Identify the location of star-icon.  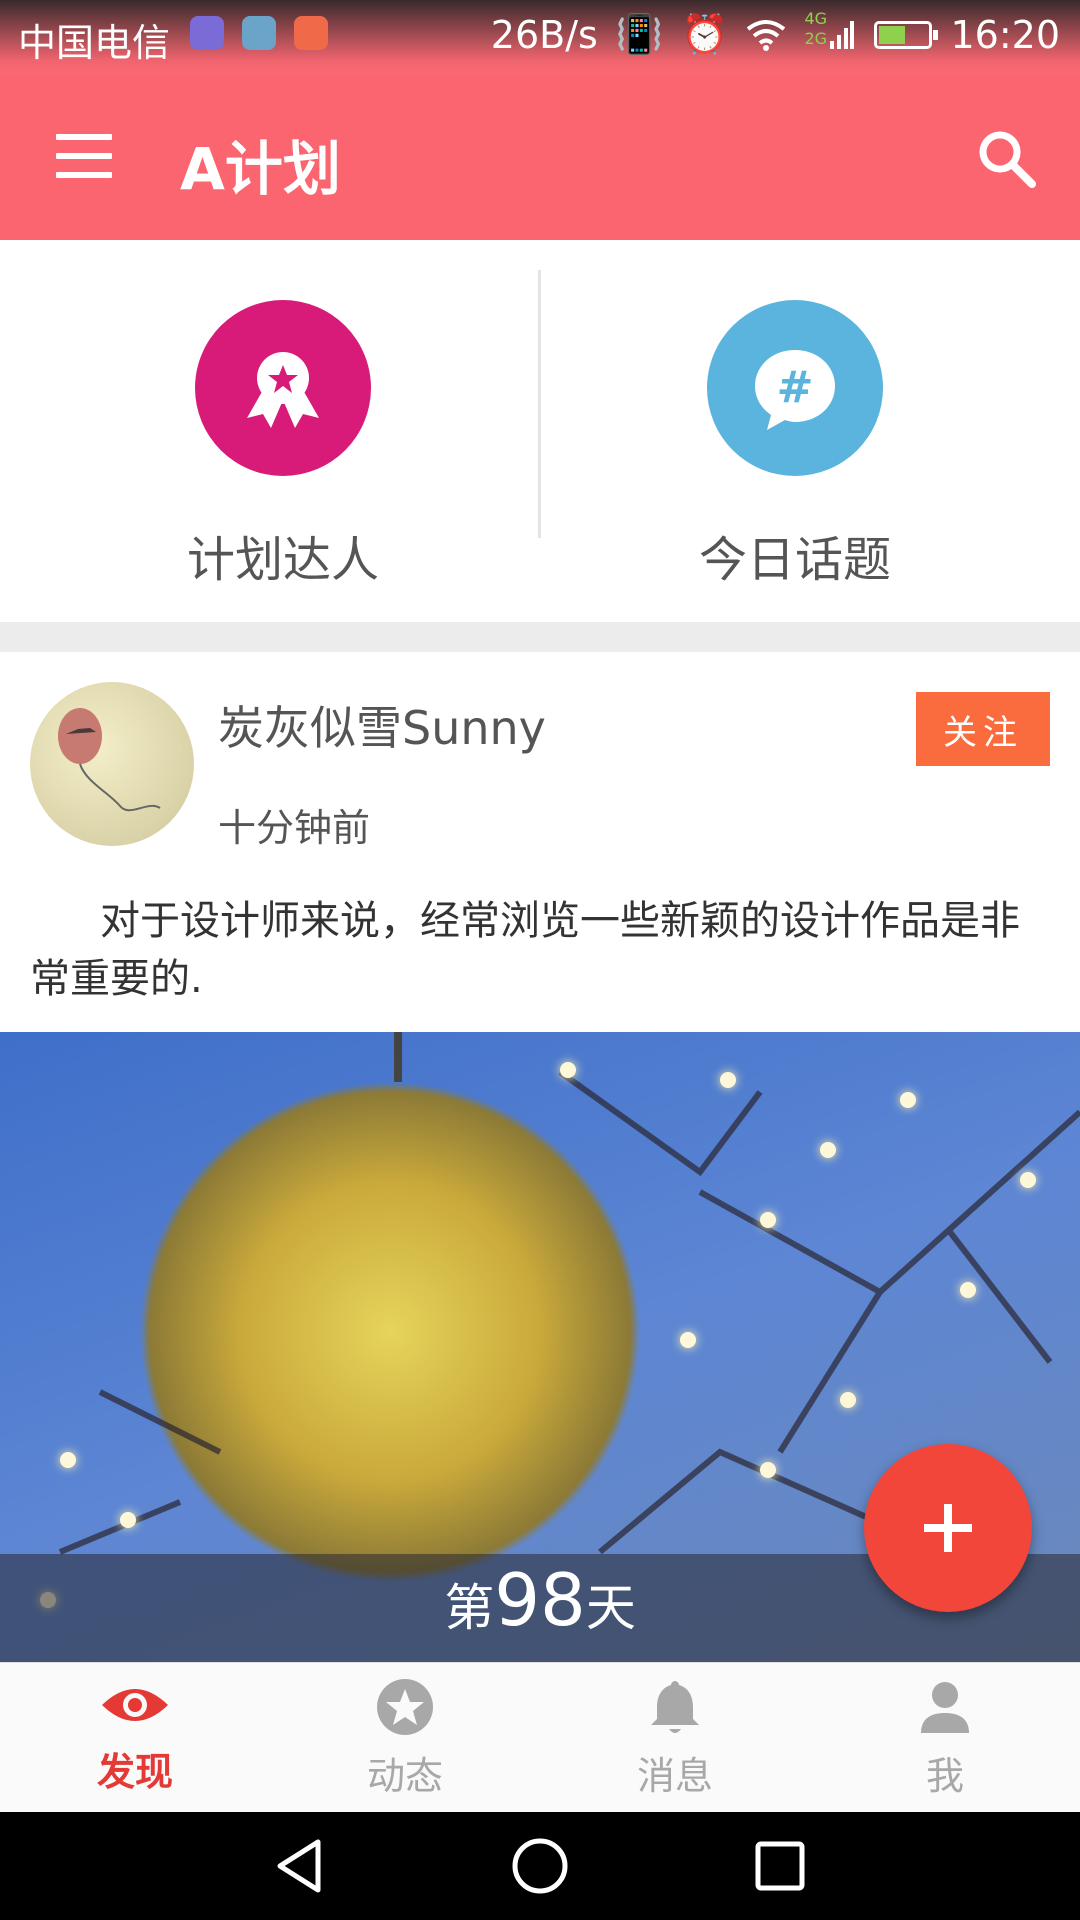
(405, 1707).